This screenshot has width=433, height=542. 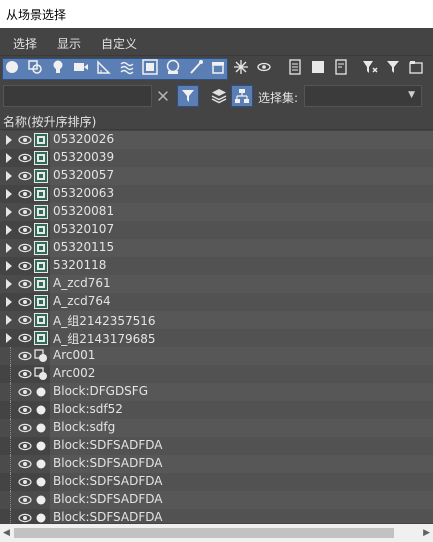 I want to click on filter-toggle-icon, so click(x=188, y=96).